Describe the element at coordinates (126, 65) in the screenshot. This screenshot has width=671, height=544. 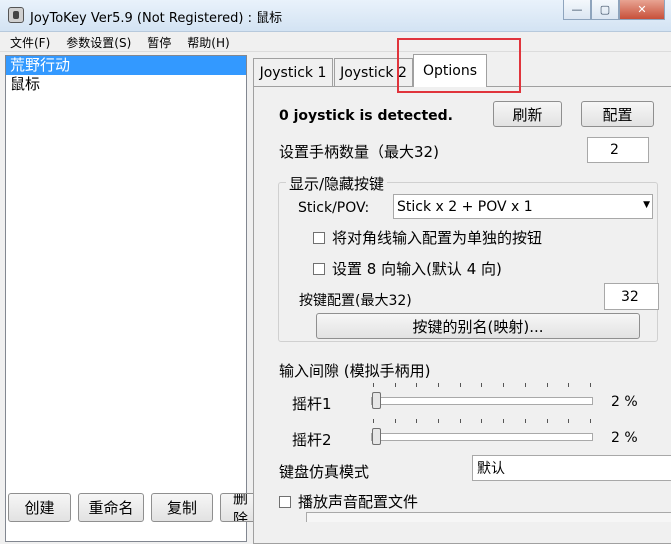
I see `config-item-wilderness-action: 荒野行动` at that location.